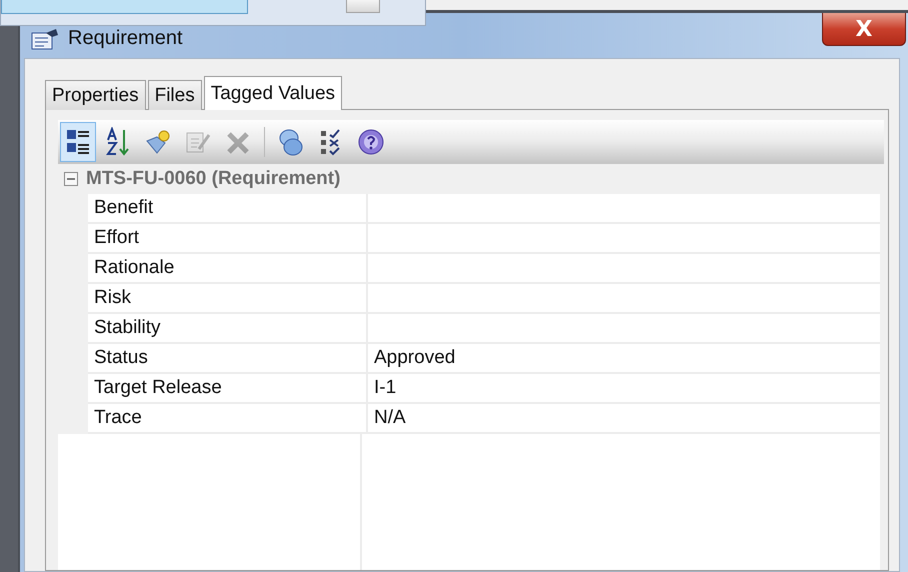 This screenshot has height=572, width=908. I want to click on property-value: N/A, so click(624, 418).